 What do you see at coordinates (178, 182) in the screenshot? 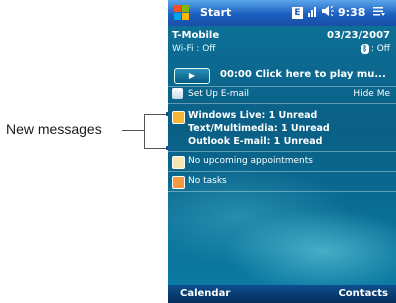
I see `tasks-icon` at bounding box center [178, 182].